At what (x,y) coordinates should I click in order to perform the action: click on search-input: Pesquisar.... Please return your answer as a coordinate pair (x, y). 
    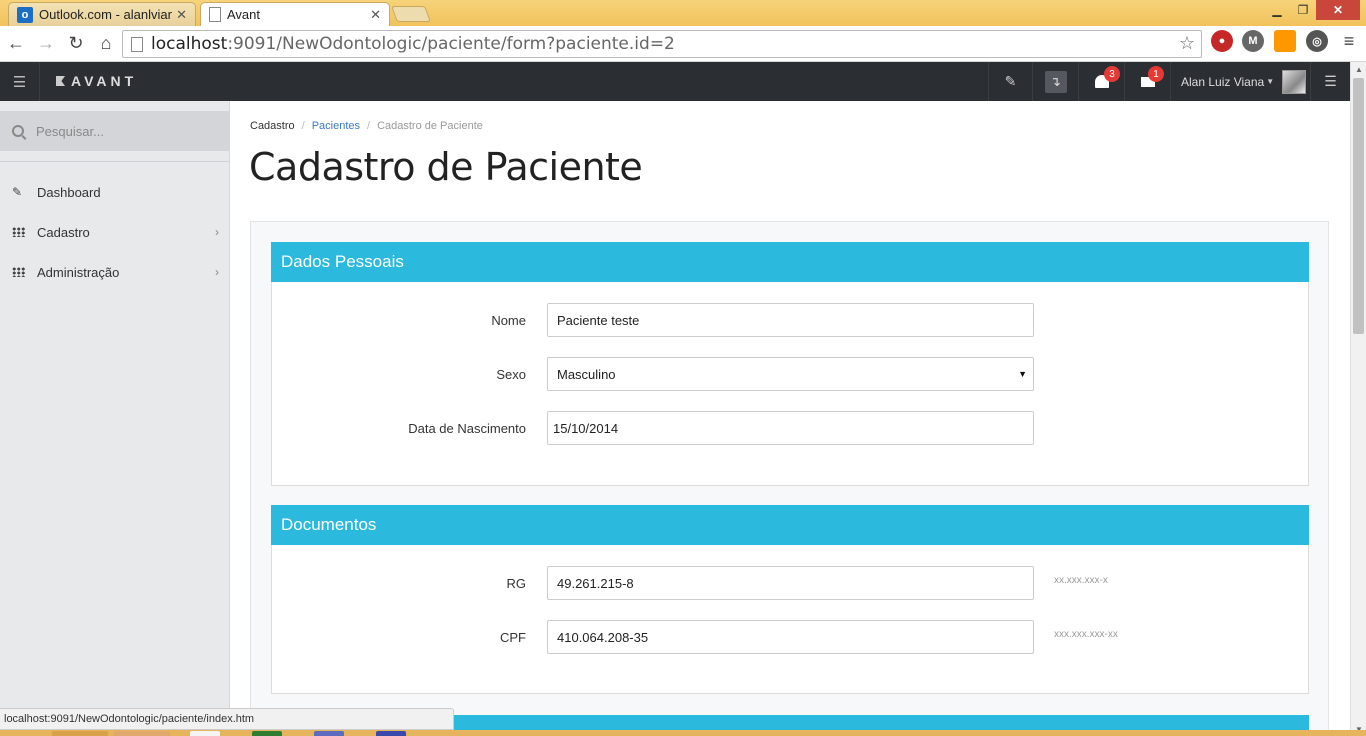
    Looking at the image, I should click on (114, 131).